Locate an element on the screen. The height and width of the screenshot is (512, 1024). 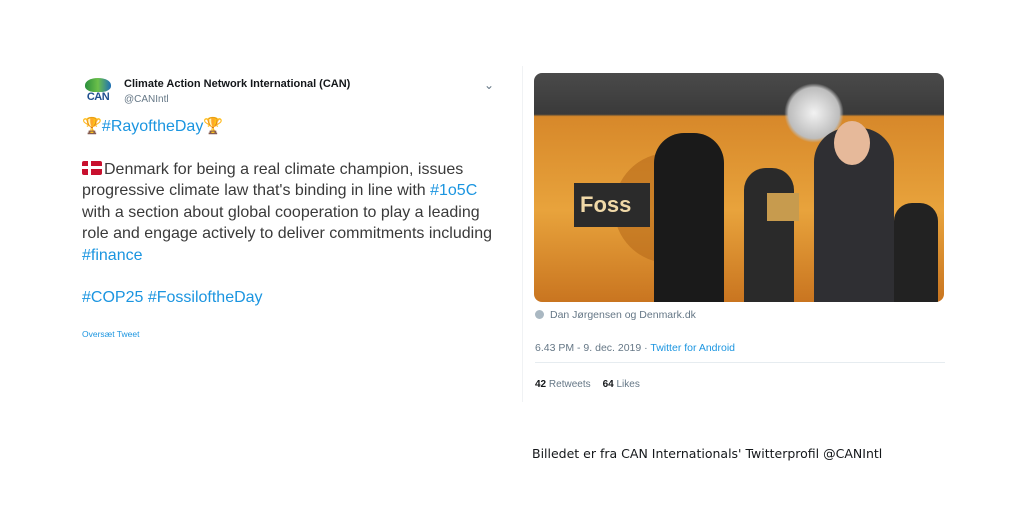
photo-person-skeleton-costume is located at coordinates (689, 217).